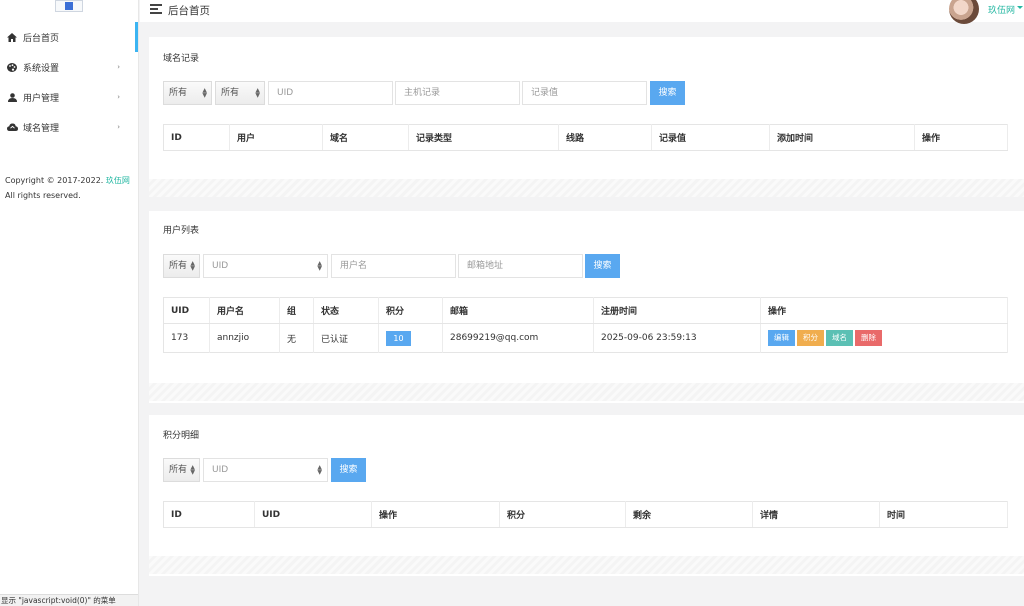 The width and height of the screenshot is (1024, 606). I want to click on record-type-select: 所有 ▲ ▼, so click(187, 93).